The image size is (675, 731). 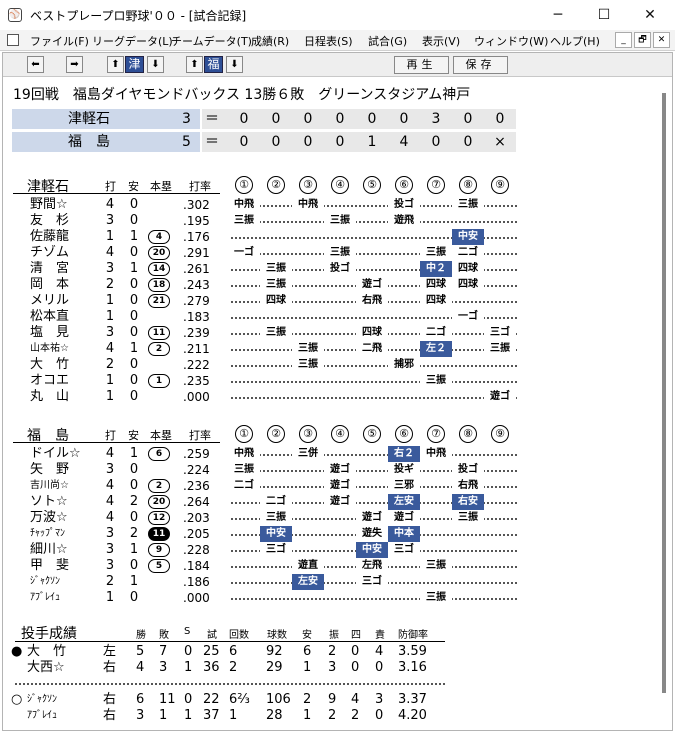 I want to click on batter-name: ﾁｬｯﾌﾟﾏﾝ, so click(x=59, y=534).